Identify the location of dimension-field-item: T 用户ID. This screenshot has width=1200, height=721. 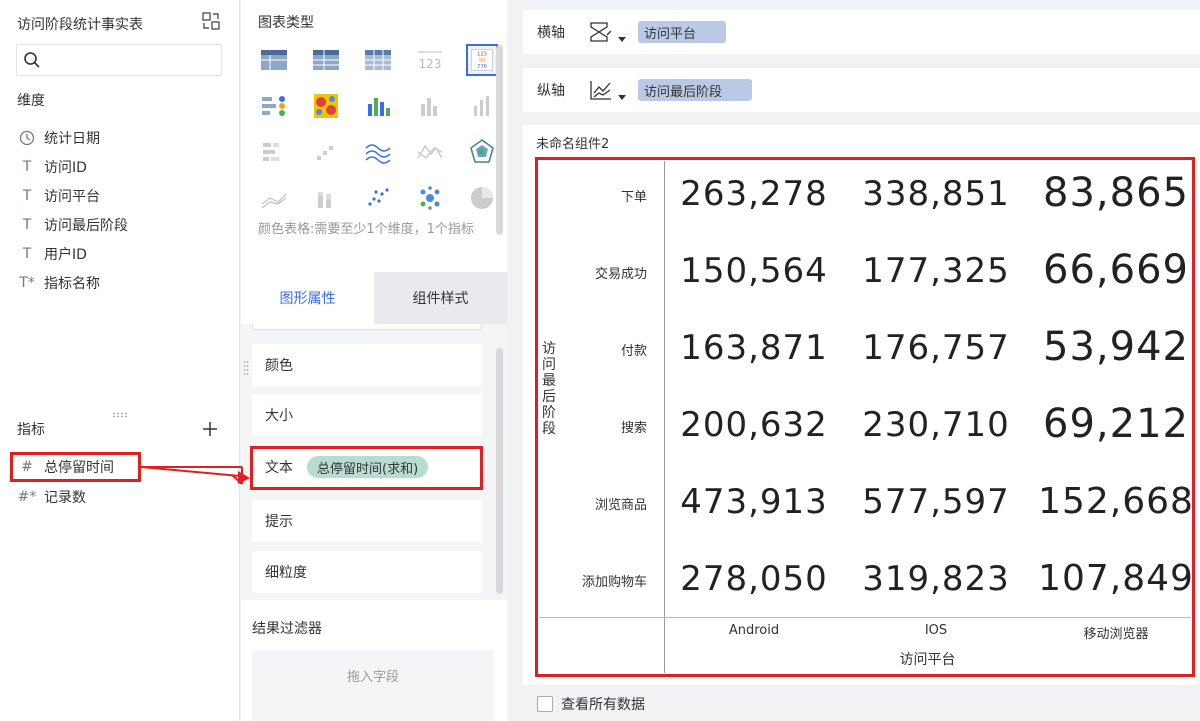
(52, 254).